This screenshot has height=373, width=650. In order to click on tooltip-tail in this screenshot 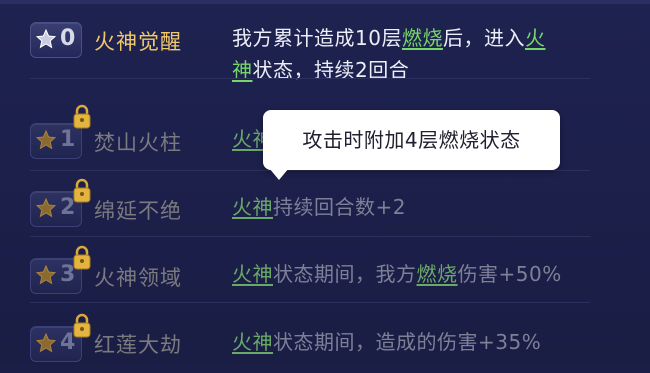, I will do `click(279, 174)`.